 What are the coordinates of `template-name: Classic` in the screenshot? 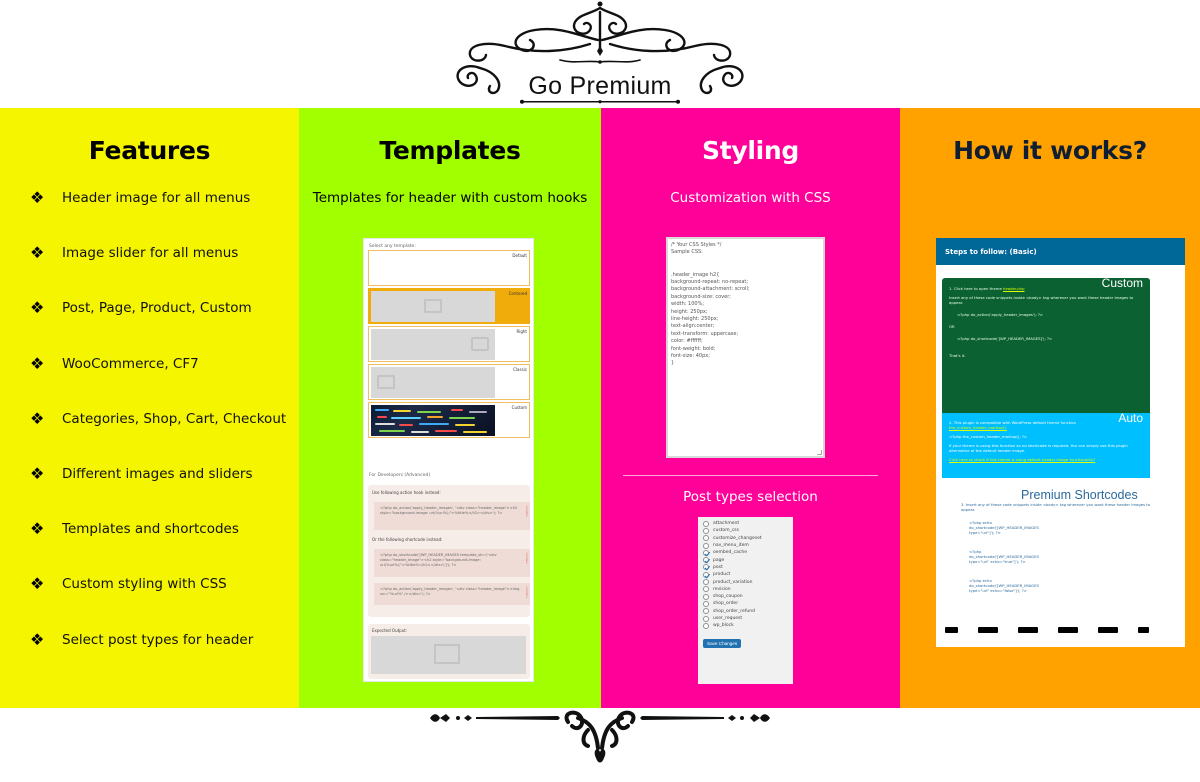 It's located at (520, 369).